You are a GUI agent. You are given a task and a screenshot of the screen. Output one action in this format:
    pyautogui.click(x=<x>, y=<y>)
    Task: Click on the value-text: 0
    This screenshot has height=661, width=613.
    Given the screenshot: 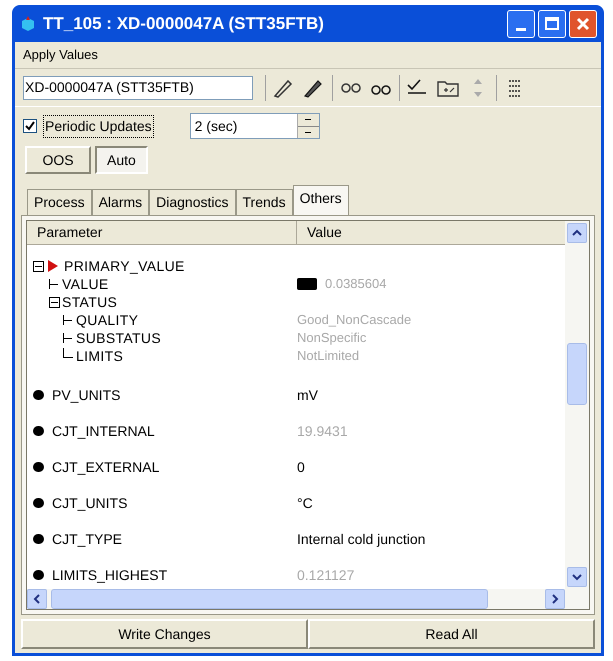 What is the action you would take?
    pyautogui.click(x=301, y=467)
    